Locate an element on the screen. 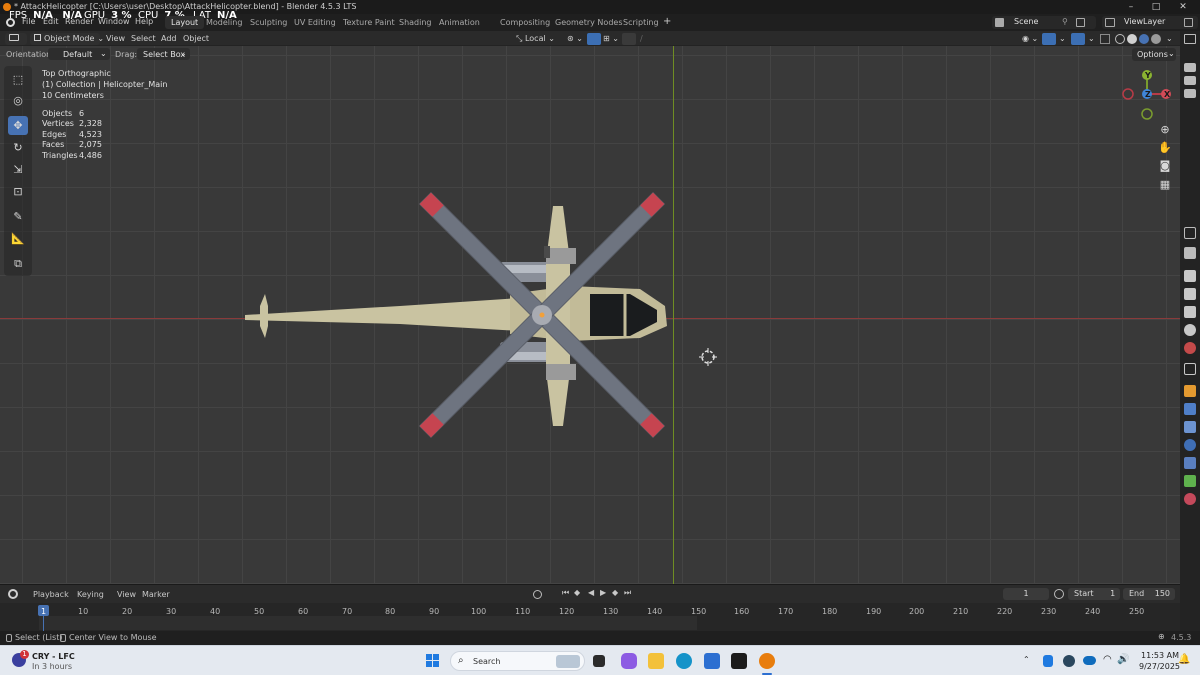  cursor-tool-icon: ◎ is located at coordinates (18, 100).